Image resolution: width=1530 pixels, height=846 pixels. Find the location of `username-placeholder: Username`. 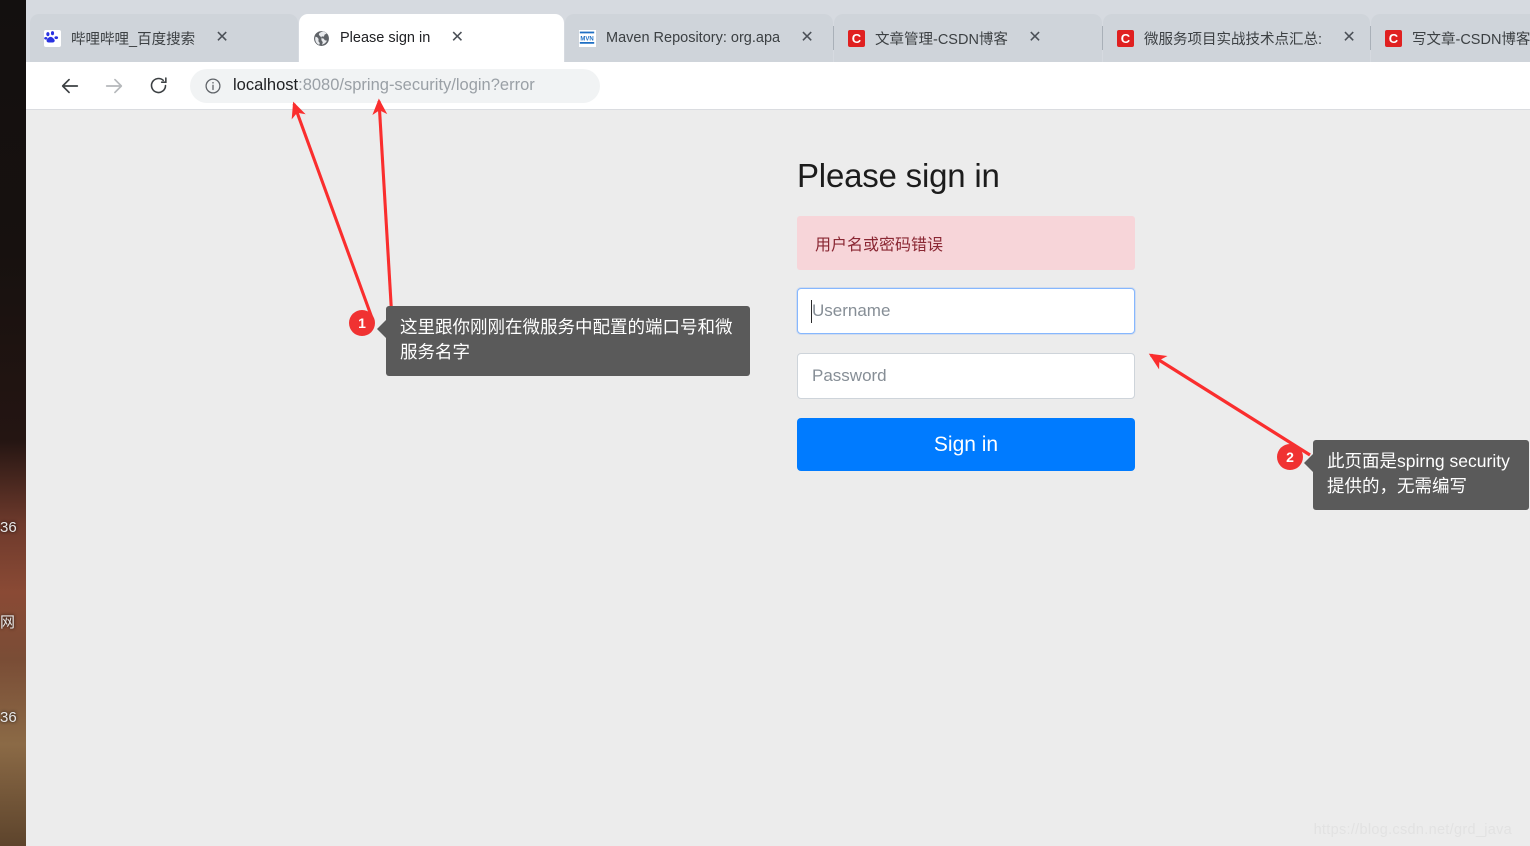

username-placeholder: Username is located at coordinates (851, 310).